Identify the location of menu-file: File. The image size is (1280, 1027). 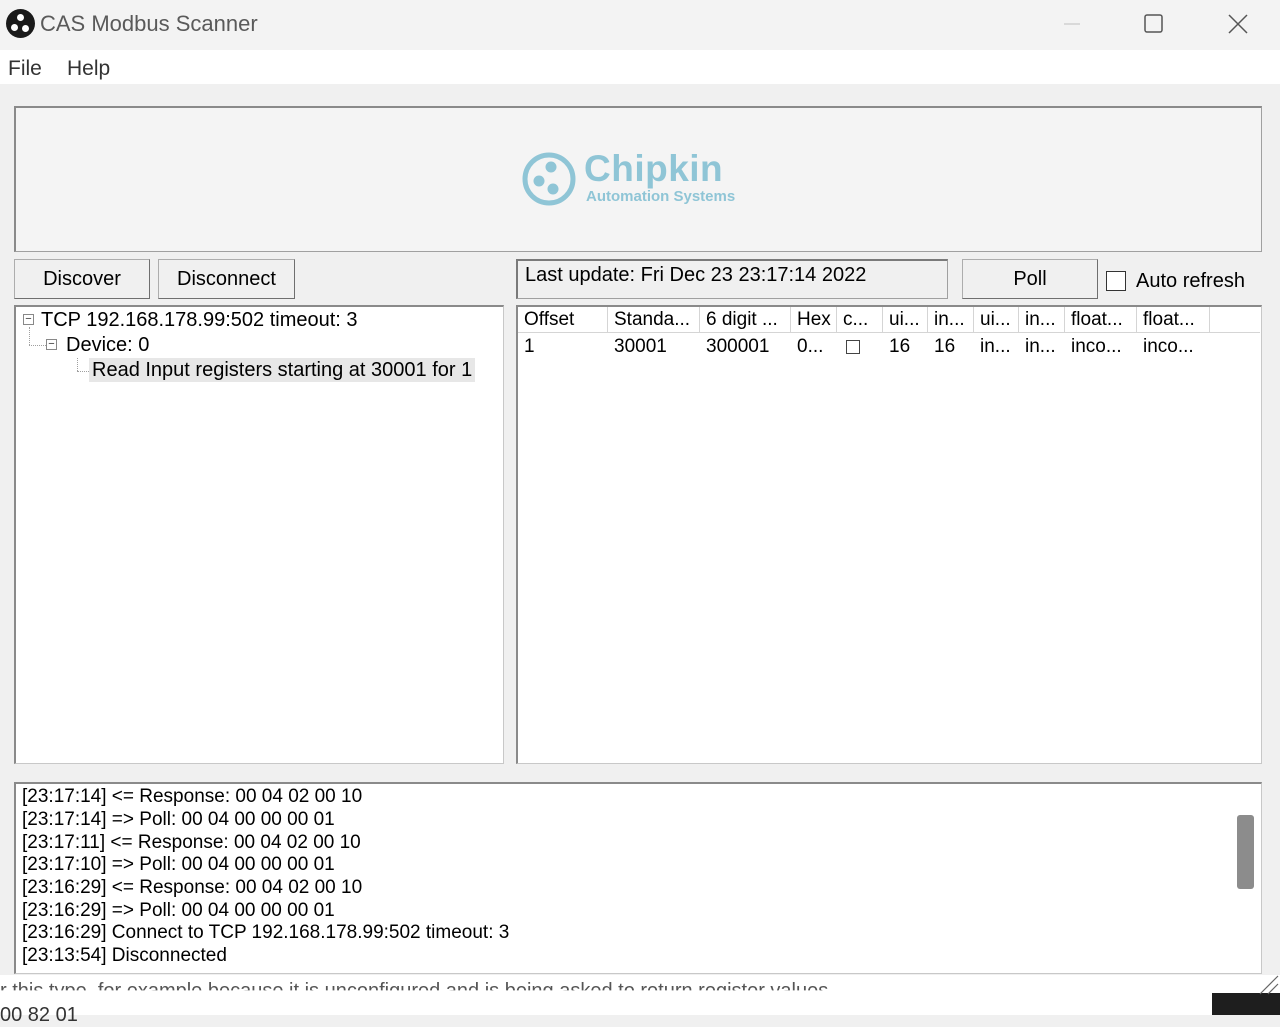
(25, 69).